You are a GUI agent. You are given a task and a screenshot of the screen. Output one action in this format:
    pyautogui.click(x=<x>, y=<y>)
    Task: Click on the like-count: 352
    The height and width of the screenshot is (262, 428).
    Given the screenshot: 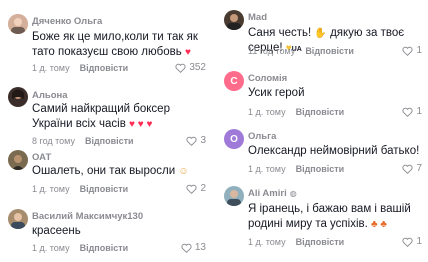 What is the action you would take?
    pyautogui.click(x=197, y=67)
    